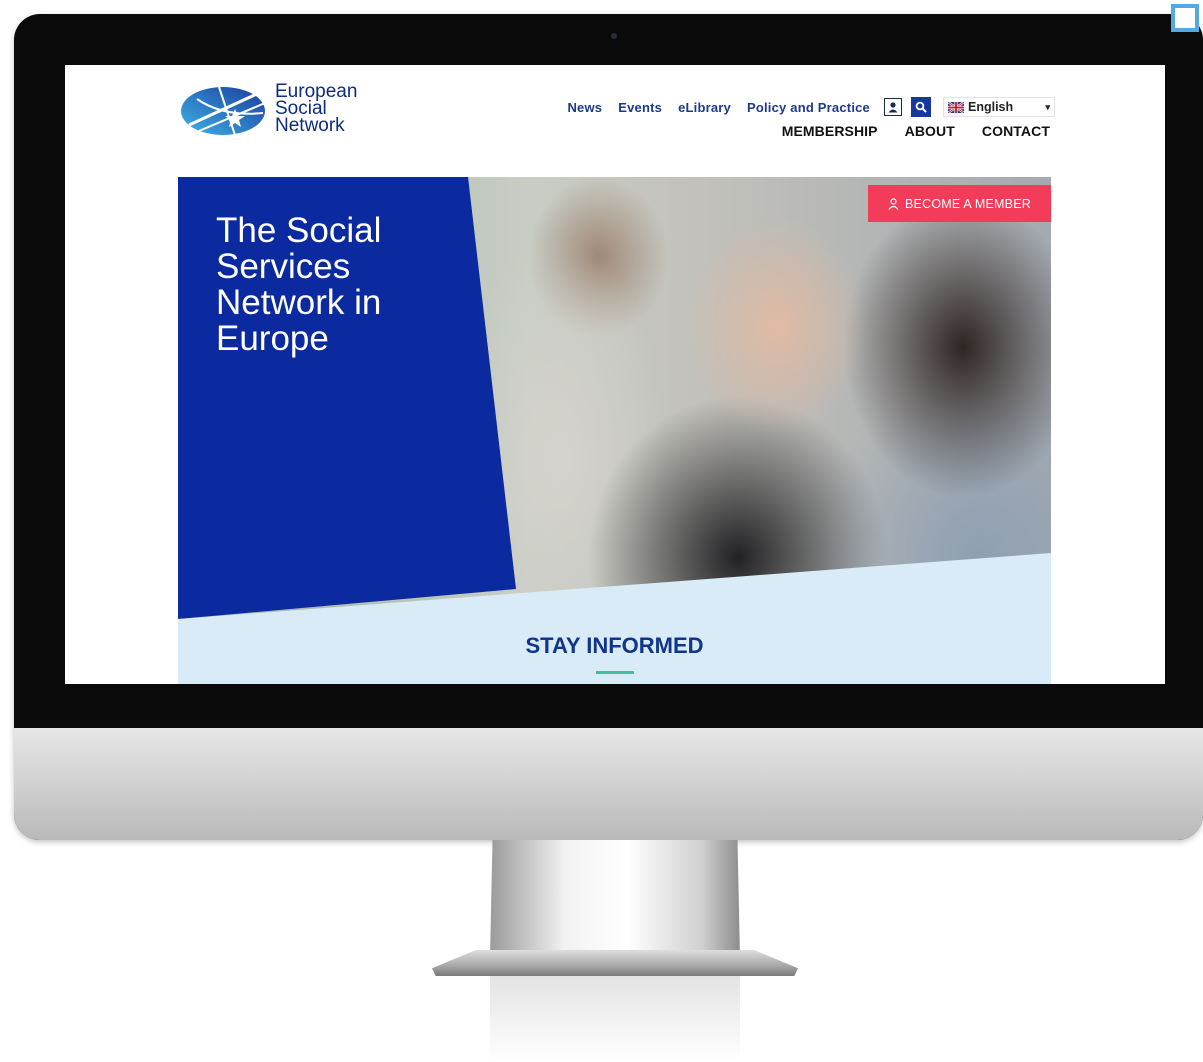 The image size is (1203, 1062). Describe the element at coordinates (830, 131) in the screenshot. I see `nav-link-membership: MEMBERSHIP` at that location.